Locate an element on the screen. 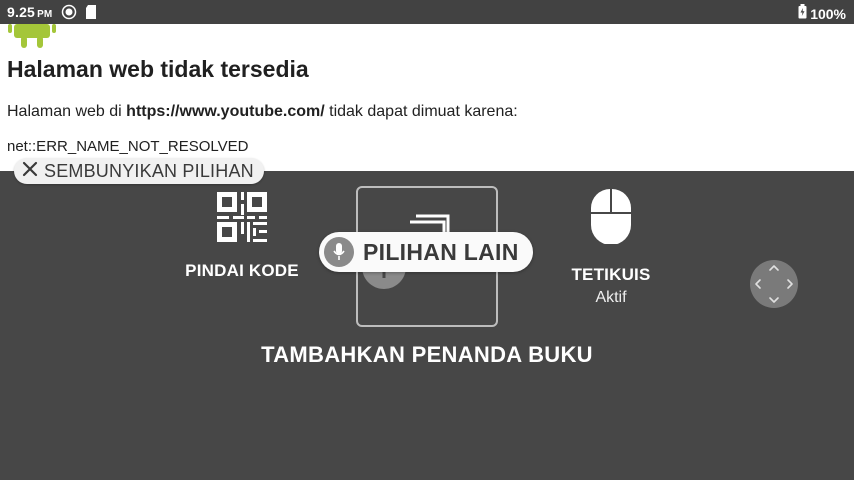 The height and width of the screenshot is (480, 854). error-title: Halaman web tidak tersedia is located at coordinates (158, 69).